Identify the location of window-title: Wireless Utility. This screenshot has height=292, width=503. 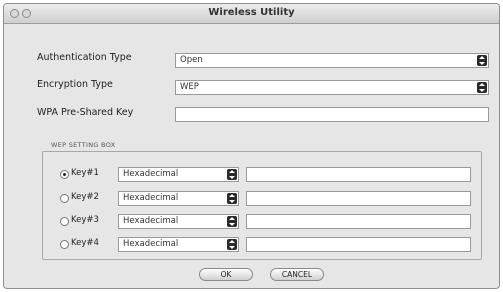
(251, 12).